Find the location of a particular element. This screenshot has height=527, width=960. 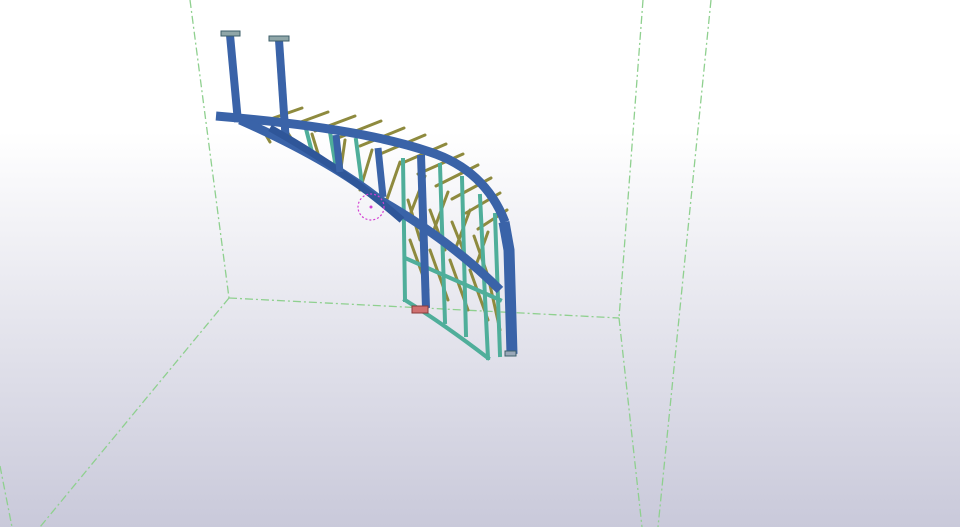

base-plate is located at coordinates (420, 309).